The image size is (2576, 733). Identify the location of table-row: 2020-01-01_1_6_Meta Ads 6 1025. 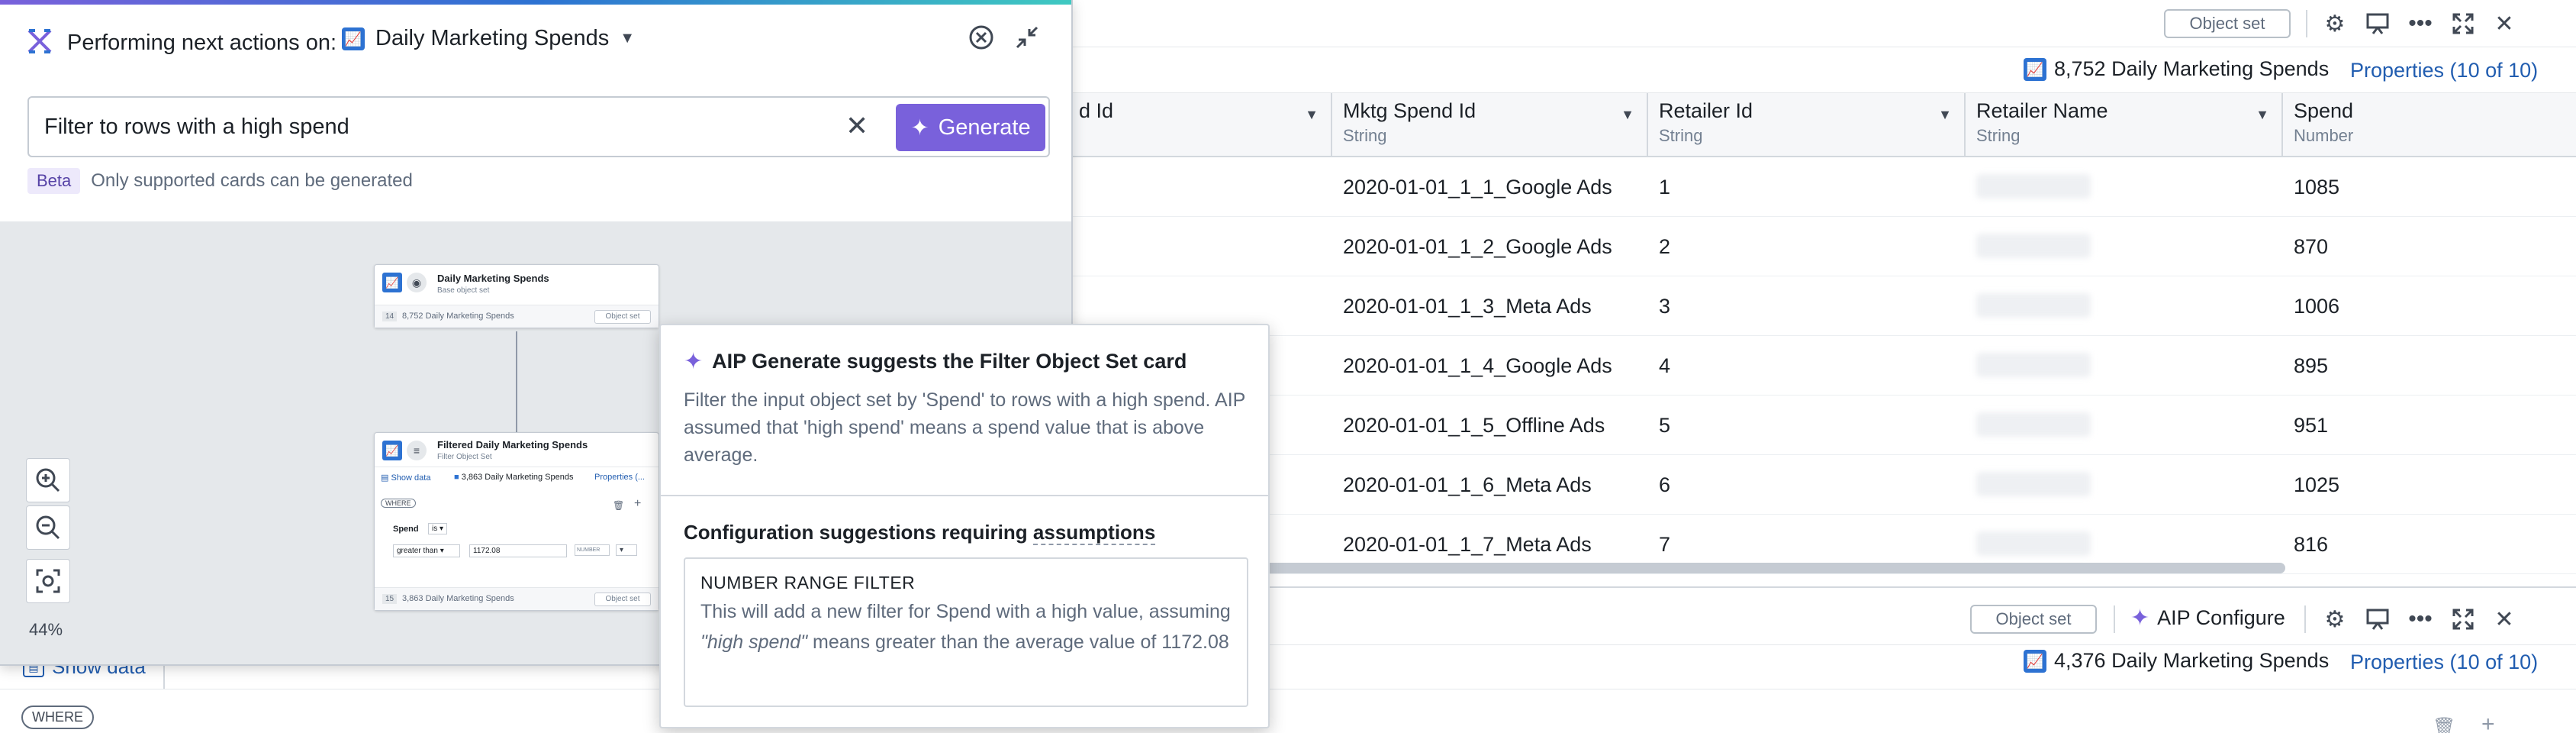
(1822, 485).